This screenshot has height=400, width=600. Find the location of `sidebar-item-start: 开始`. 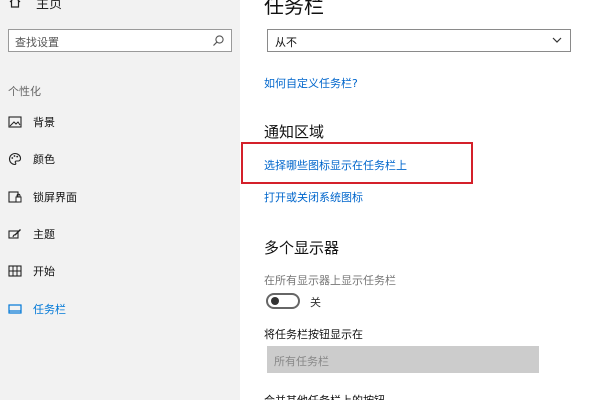

sidebar-item-start: 开始 is located at coordinates (31, 271).